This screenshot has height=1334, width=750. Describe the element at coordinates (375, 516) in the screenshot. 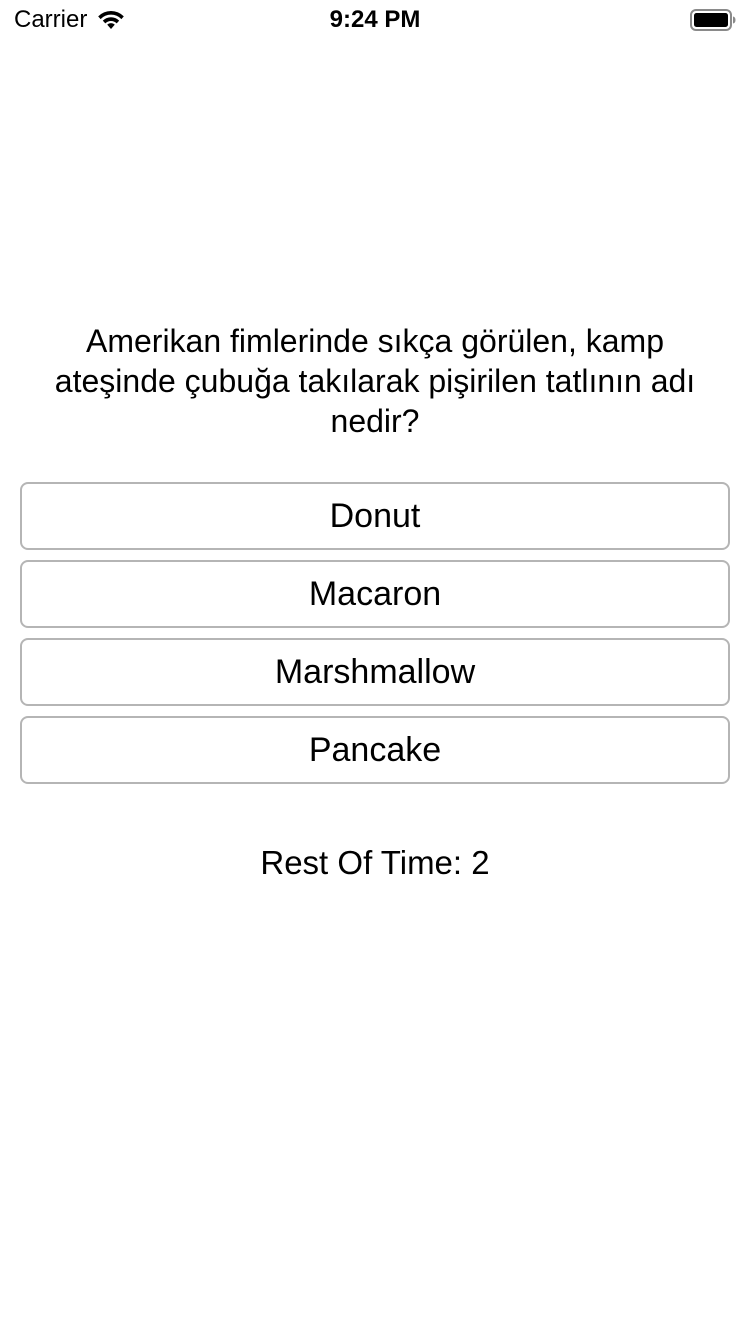

I see `answer-button-donut: Donut` at that location.